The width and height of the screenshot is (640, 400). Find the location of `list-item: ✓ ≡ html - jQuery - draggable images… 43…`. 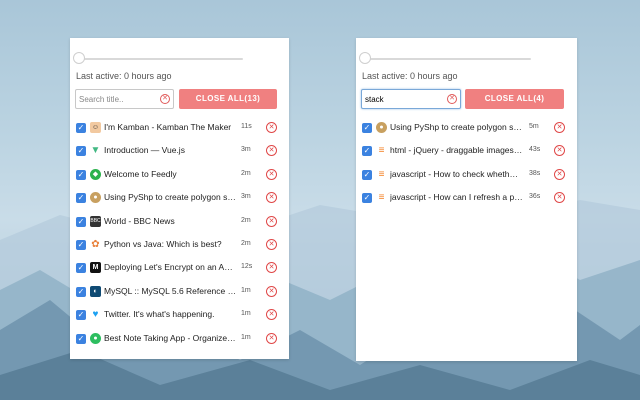

list-item: ✓ ≡ html - jQuery - draggable images… 43… is located at coordinates (466, 151).